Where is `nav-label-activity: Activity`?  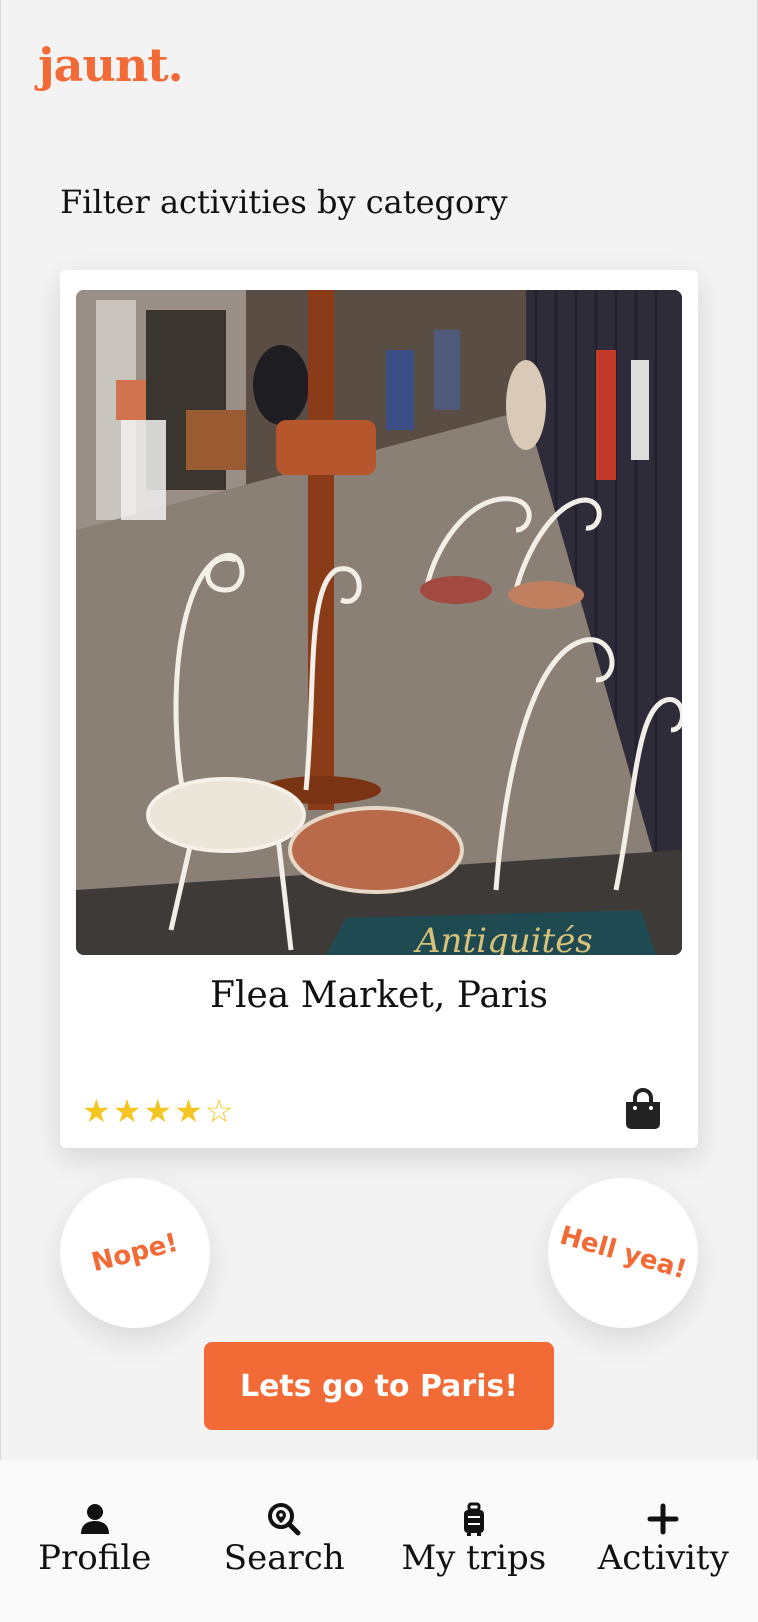
nav-label-activity: Activity is located at coordinates (663, 1558).